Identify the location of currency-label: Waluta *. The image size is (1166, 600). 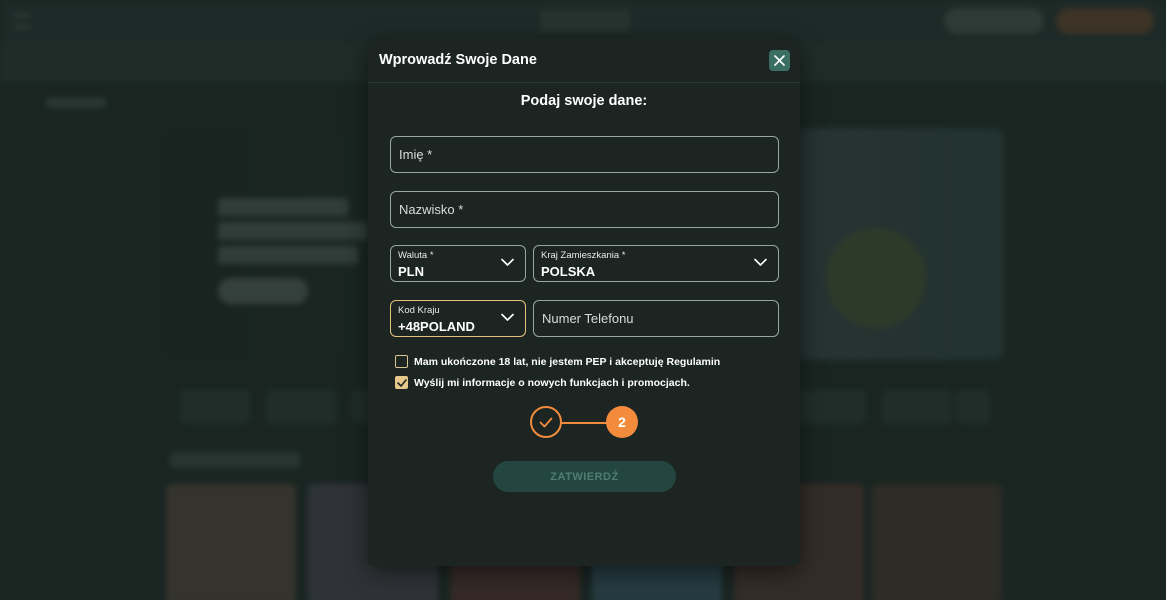
(416, 255).